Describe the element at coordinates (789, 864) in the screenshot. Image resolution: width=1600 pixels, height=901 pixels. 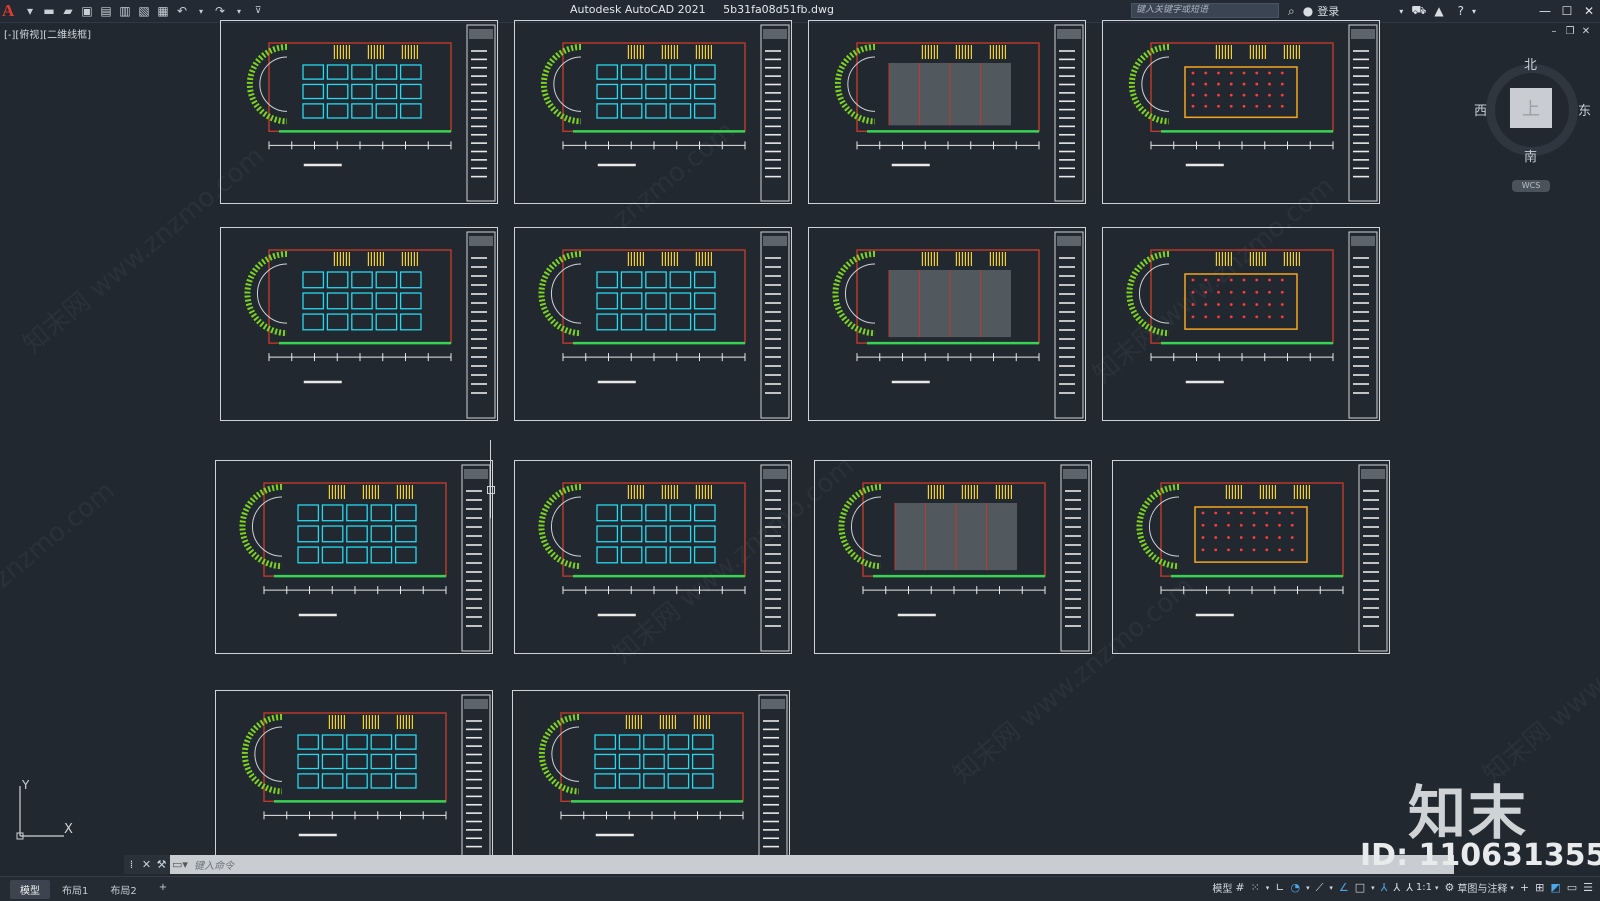
I see `command-line: ▭▾ 键入命令` at that location.